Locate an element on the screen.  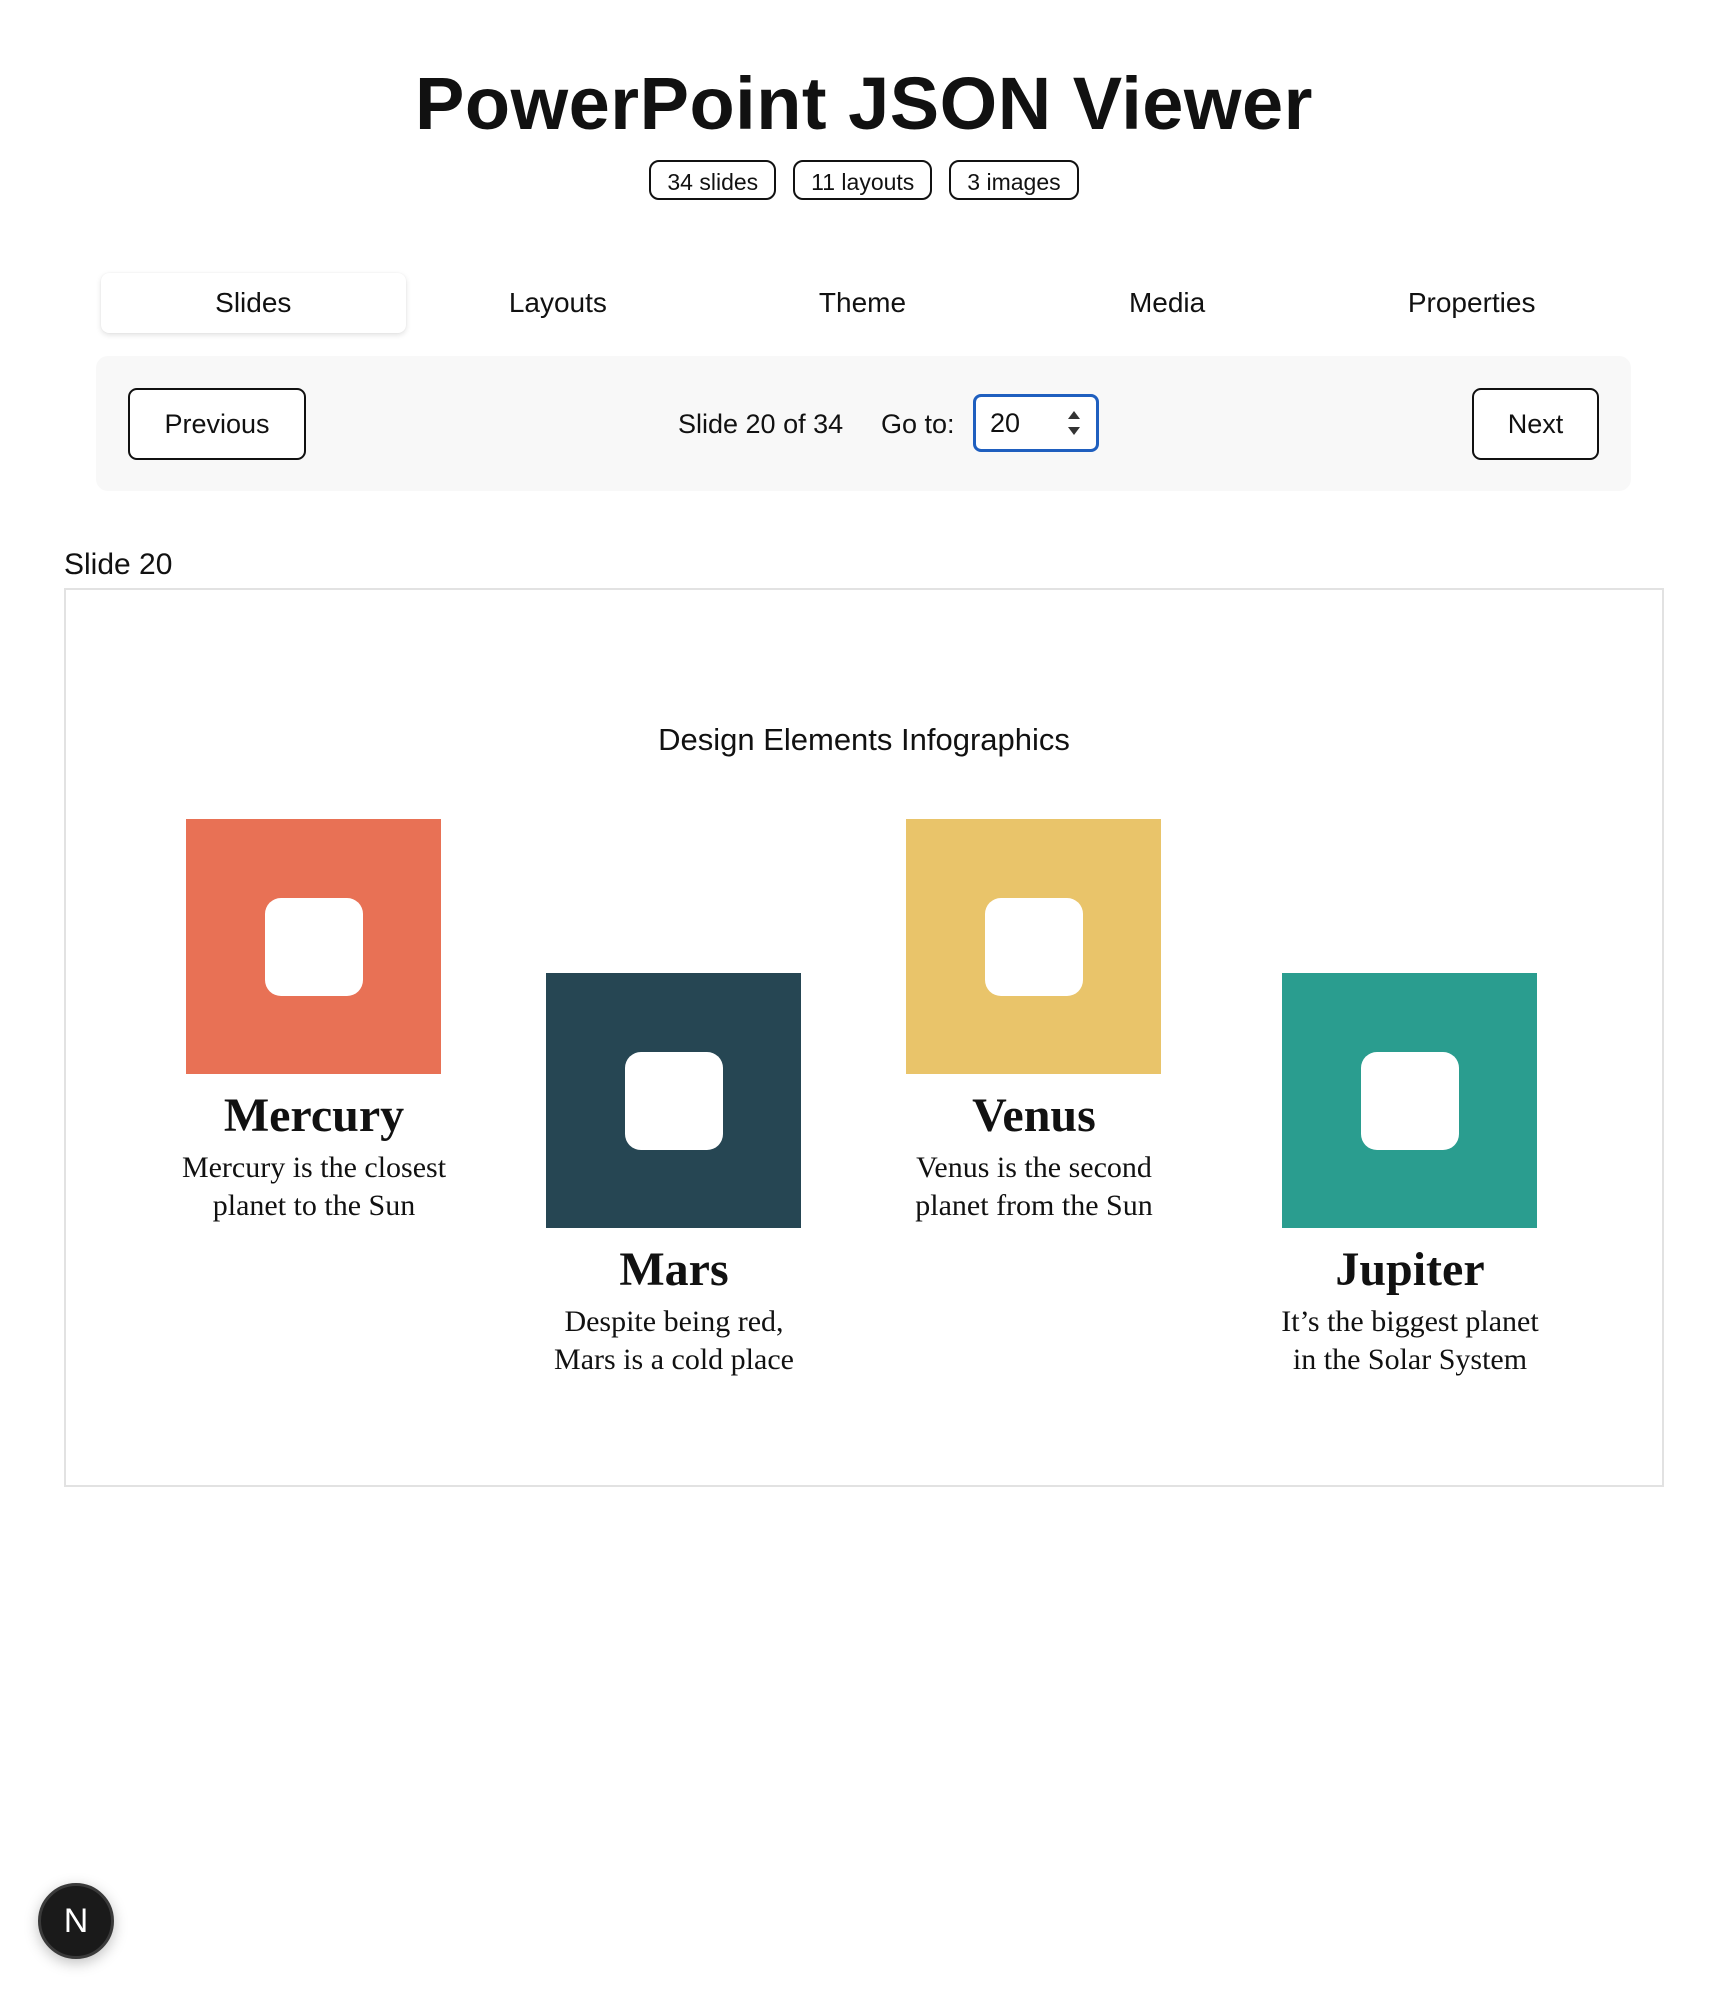
planet-description-line-2: in the Solar System is located at coordinates (1410, 1359).